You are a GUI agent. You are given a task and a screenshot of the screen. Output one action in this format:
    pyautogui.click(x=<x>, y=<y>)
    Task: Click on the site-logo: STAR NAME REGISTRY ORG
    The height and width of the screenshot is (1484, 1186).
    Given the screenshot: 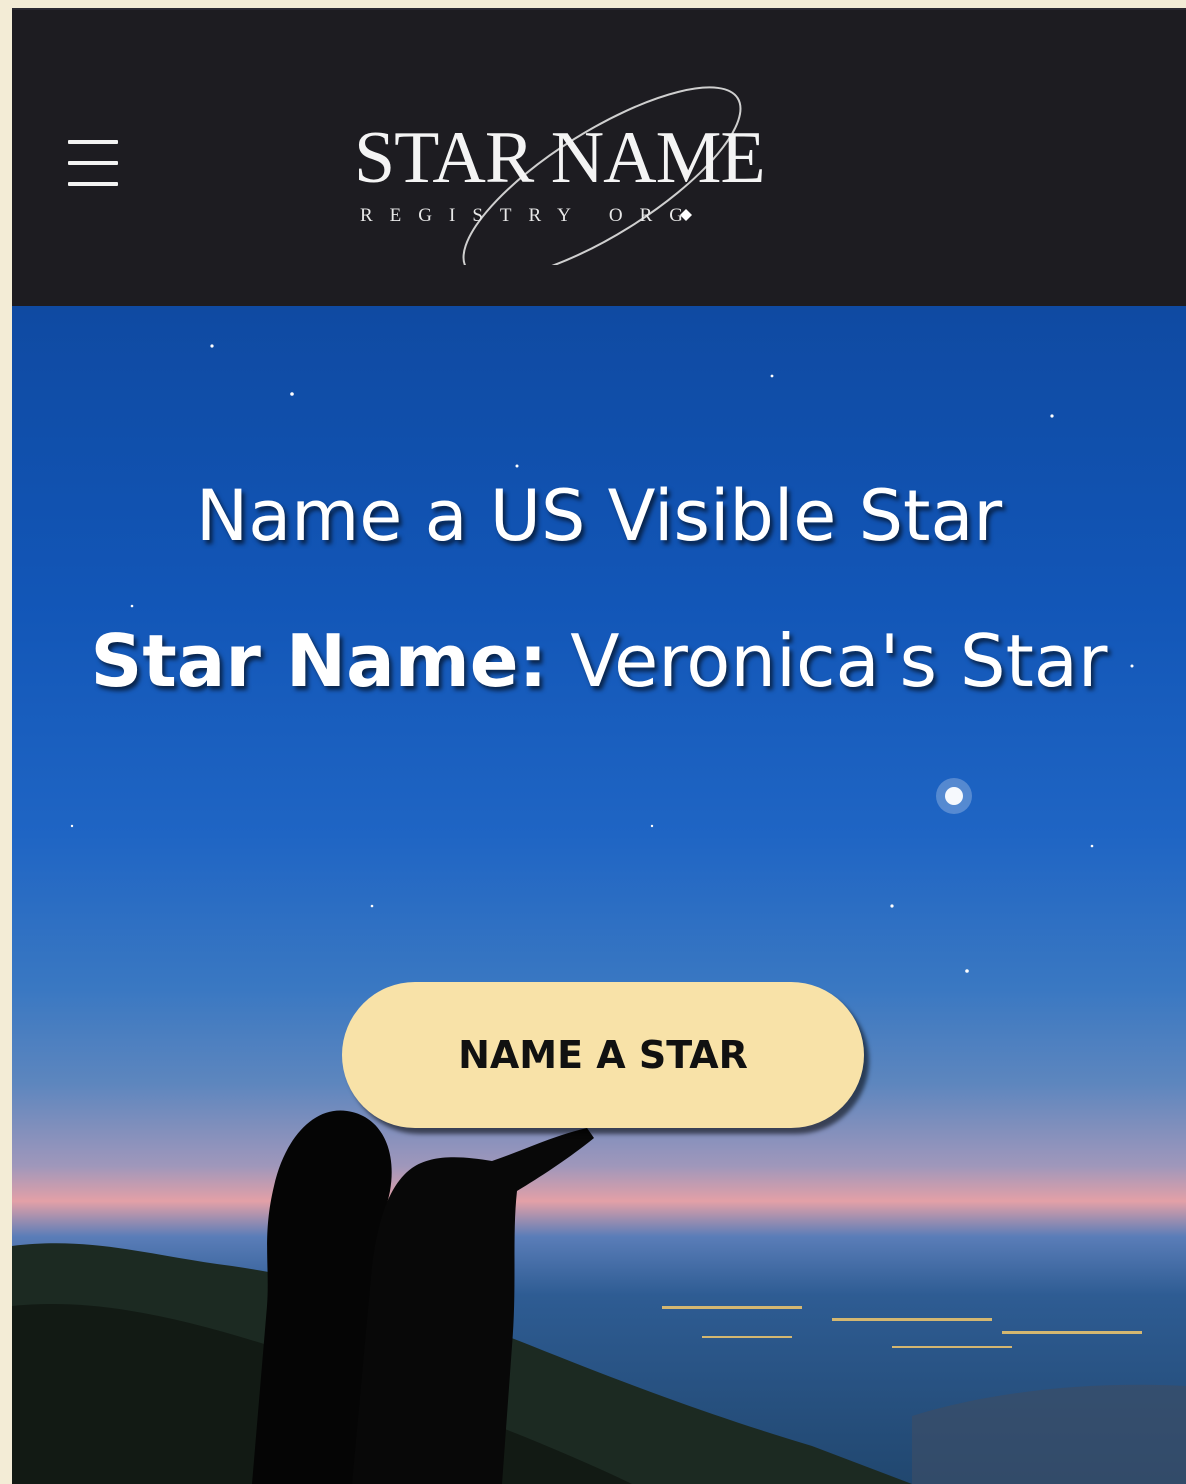 What is the action you would take?
    pyautogui.click(x=597, y=165)
    